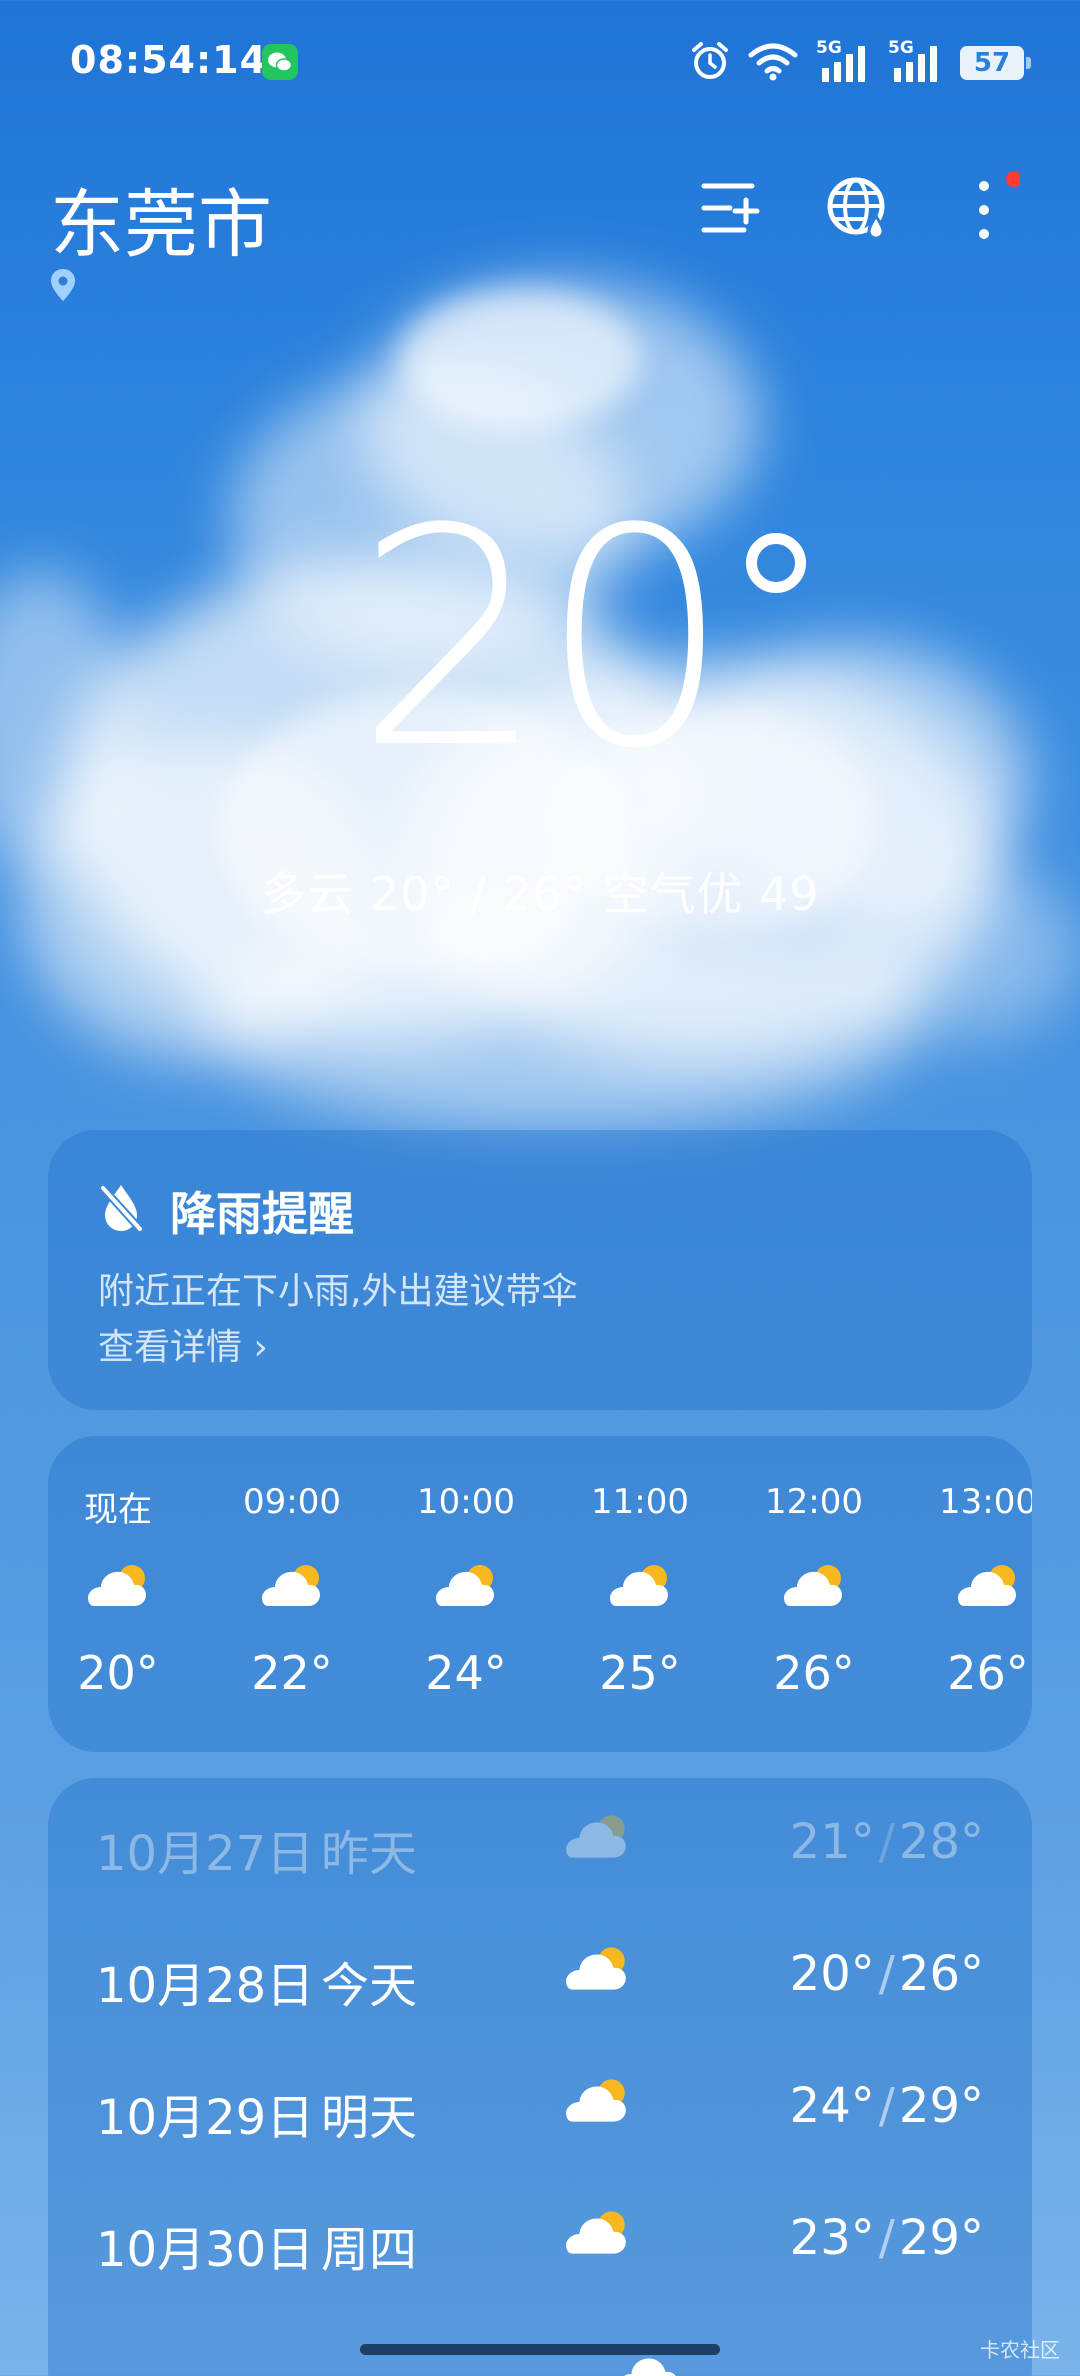  What do you see at coordinates (161, 218) in the screenshot?
I see `city-name: 东莞市` at bounding box center [161, 218].